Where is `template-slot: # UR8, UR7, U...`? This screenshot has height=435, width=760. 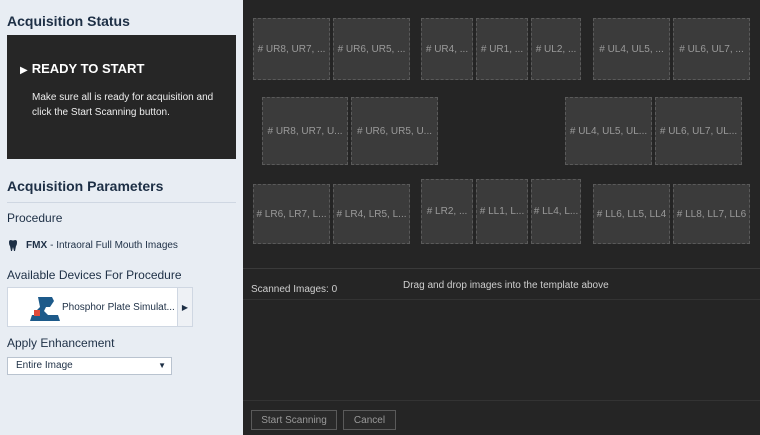 template-slot: # UR8, UR7, U... is located at coordinates (305, 131).